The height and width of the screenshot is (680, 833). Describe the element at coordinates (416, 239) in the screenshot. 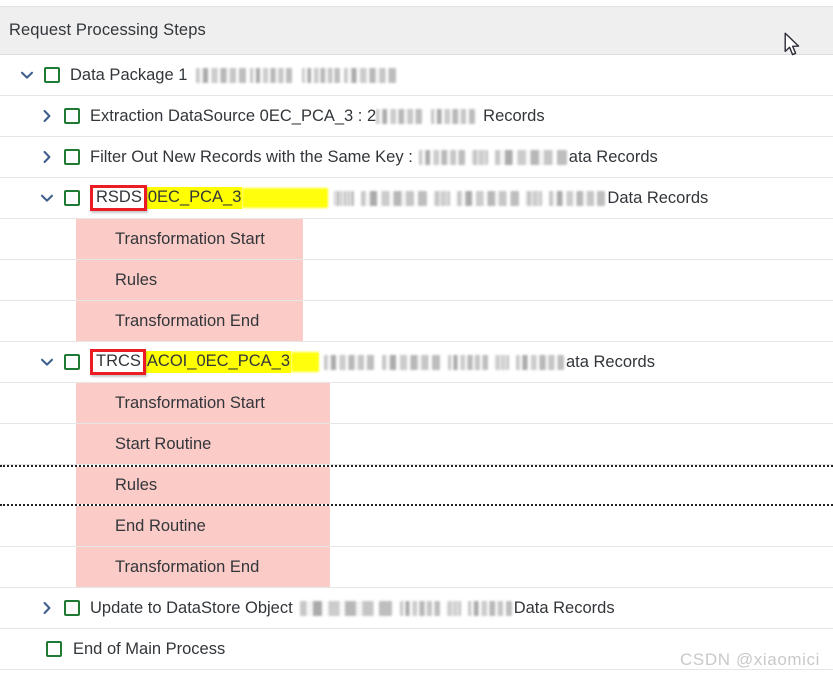

I see `tree-row-rsds-transformation-start: Transformation Start` at that location.